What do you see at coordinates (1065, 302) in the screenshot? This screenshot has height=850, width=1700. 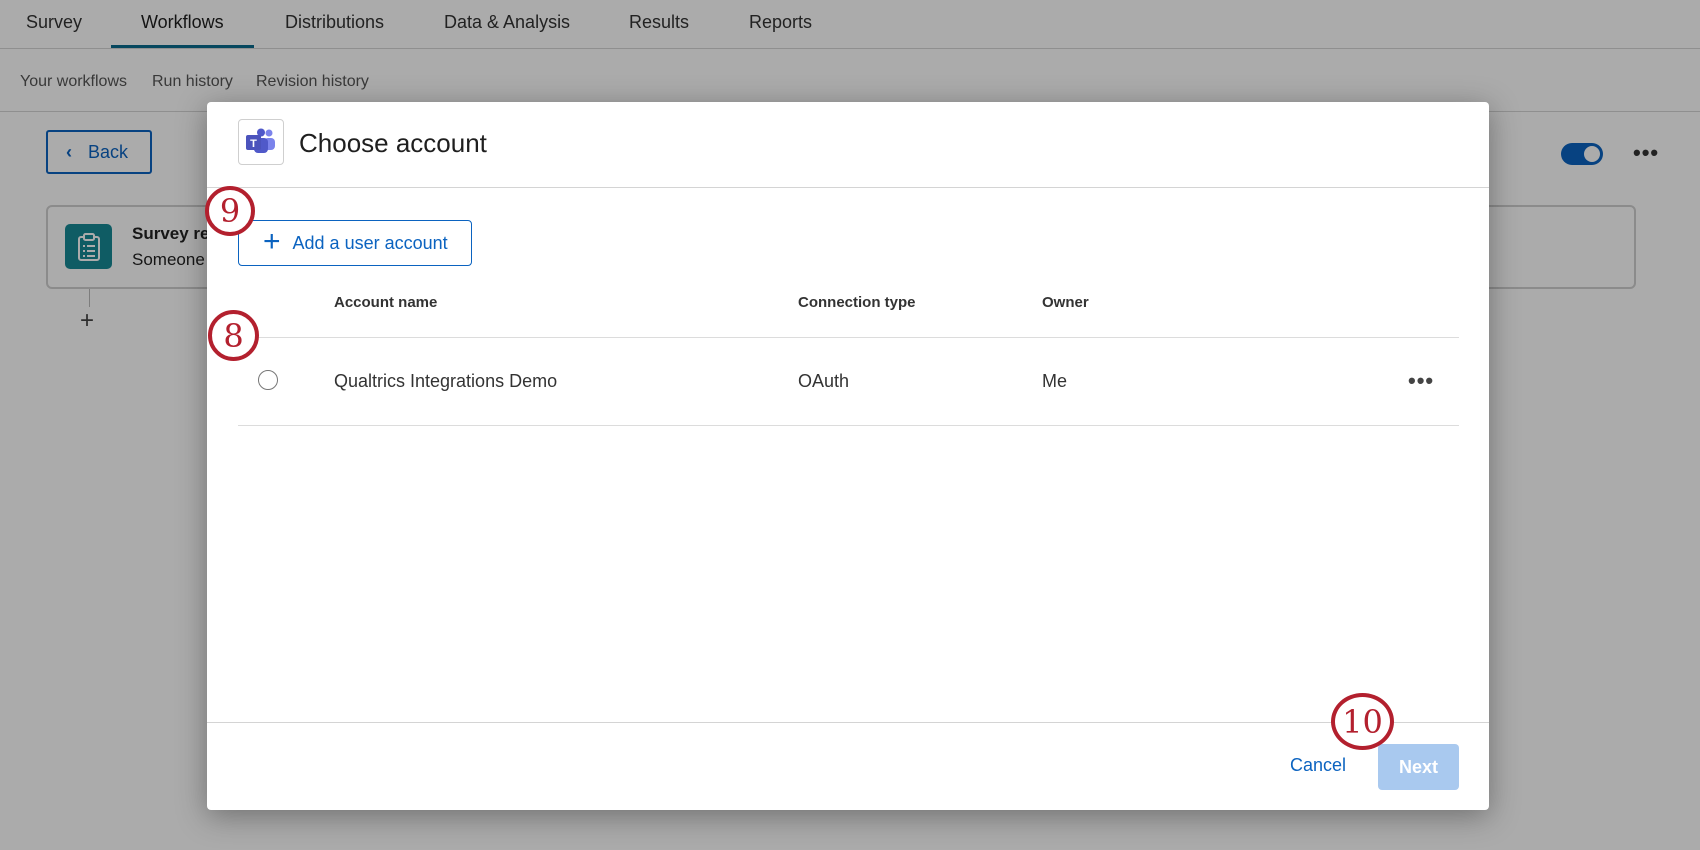 I see `column-owner: Owner` at bounding box center [1065, 302].